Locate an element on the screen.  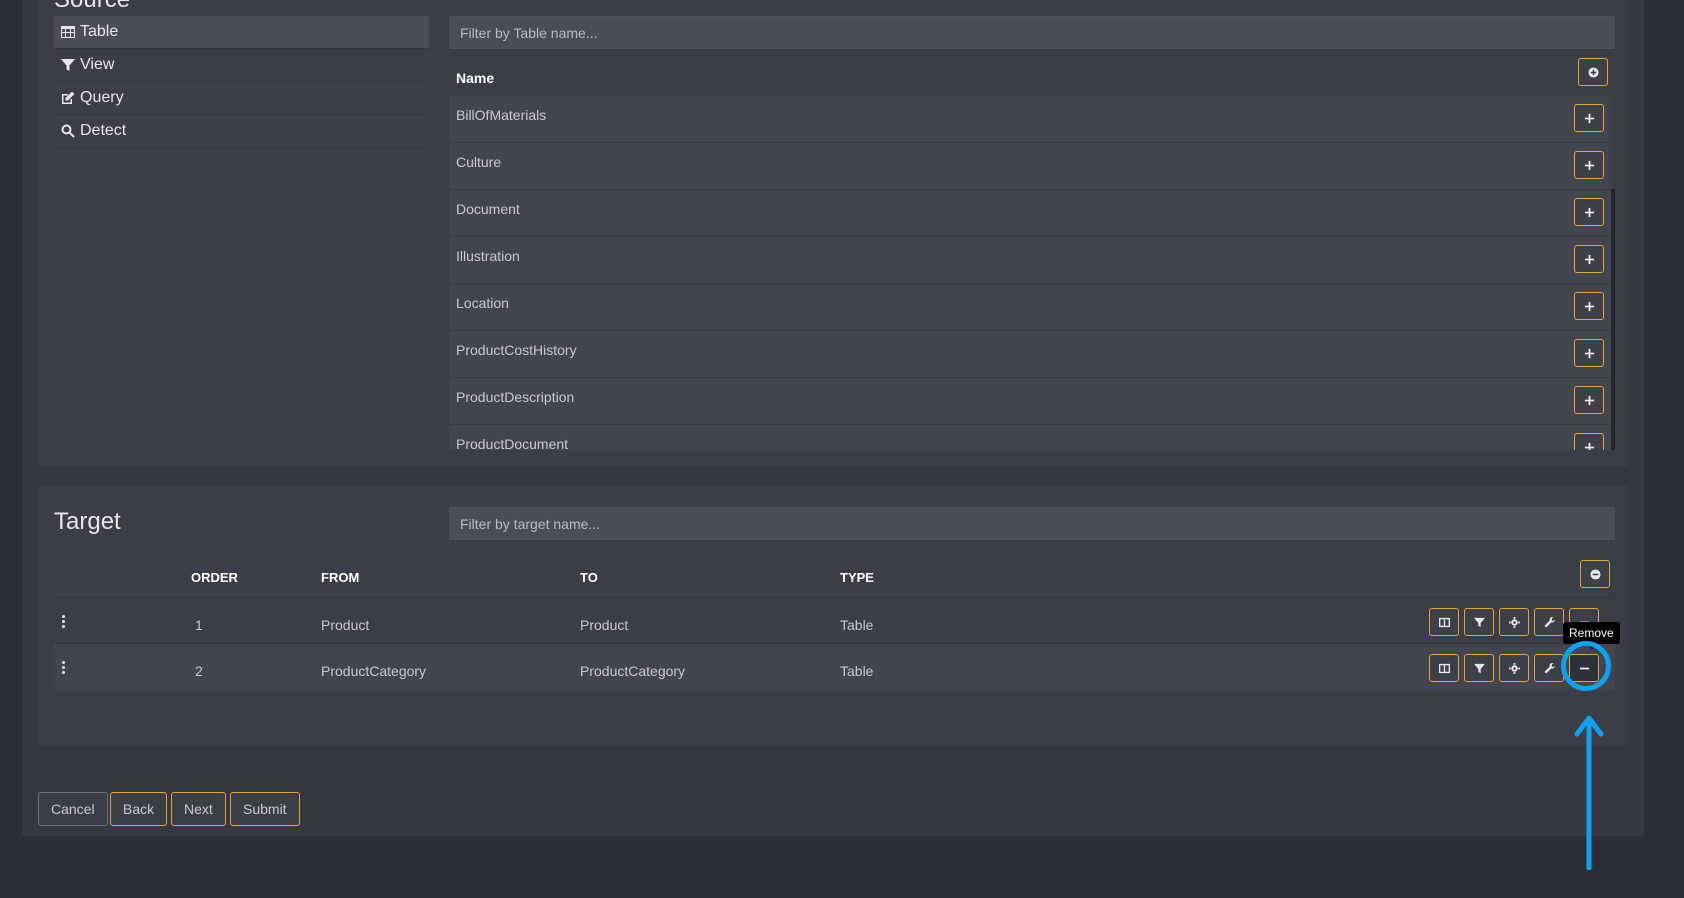
highlight-ring is located at coordinates (1586, 666).